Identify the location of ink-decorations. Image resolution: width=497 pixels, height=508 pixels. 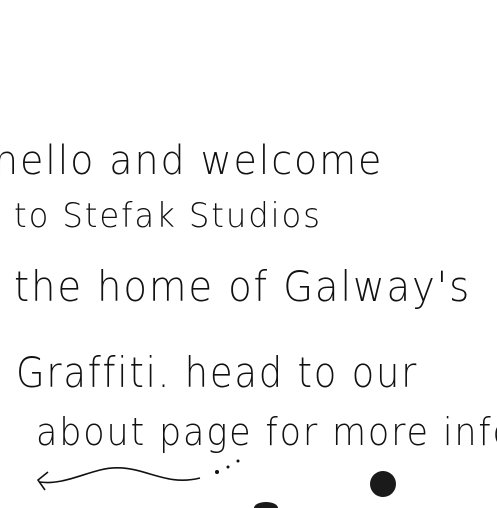
(216, 483).